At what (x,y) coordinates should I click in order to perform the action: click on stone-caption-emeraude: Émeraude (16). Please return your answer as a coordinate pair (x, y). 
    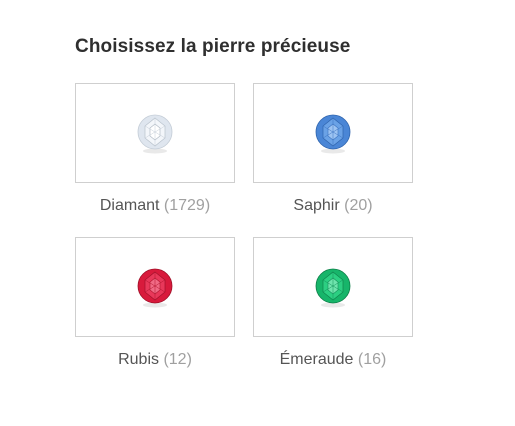
    Looking at the image, I should click on (333, 360).